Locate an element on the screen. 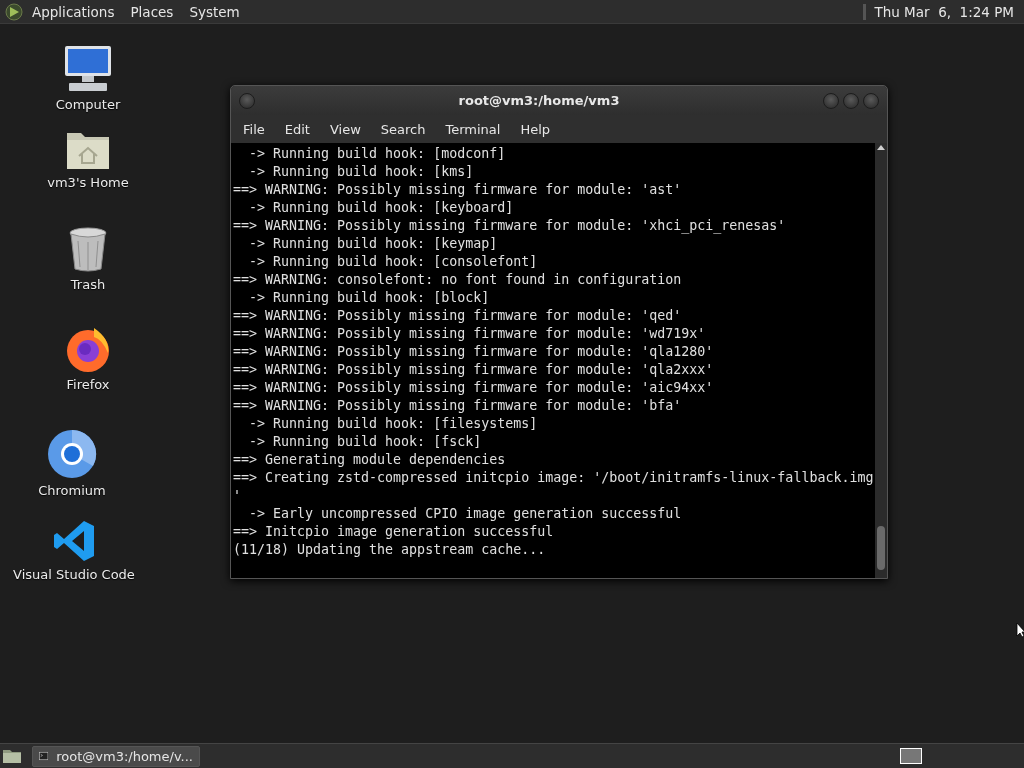  terminal-line: -> Running build hook: [block] is located at coordinates (369, 298).